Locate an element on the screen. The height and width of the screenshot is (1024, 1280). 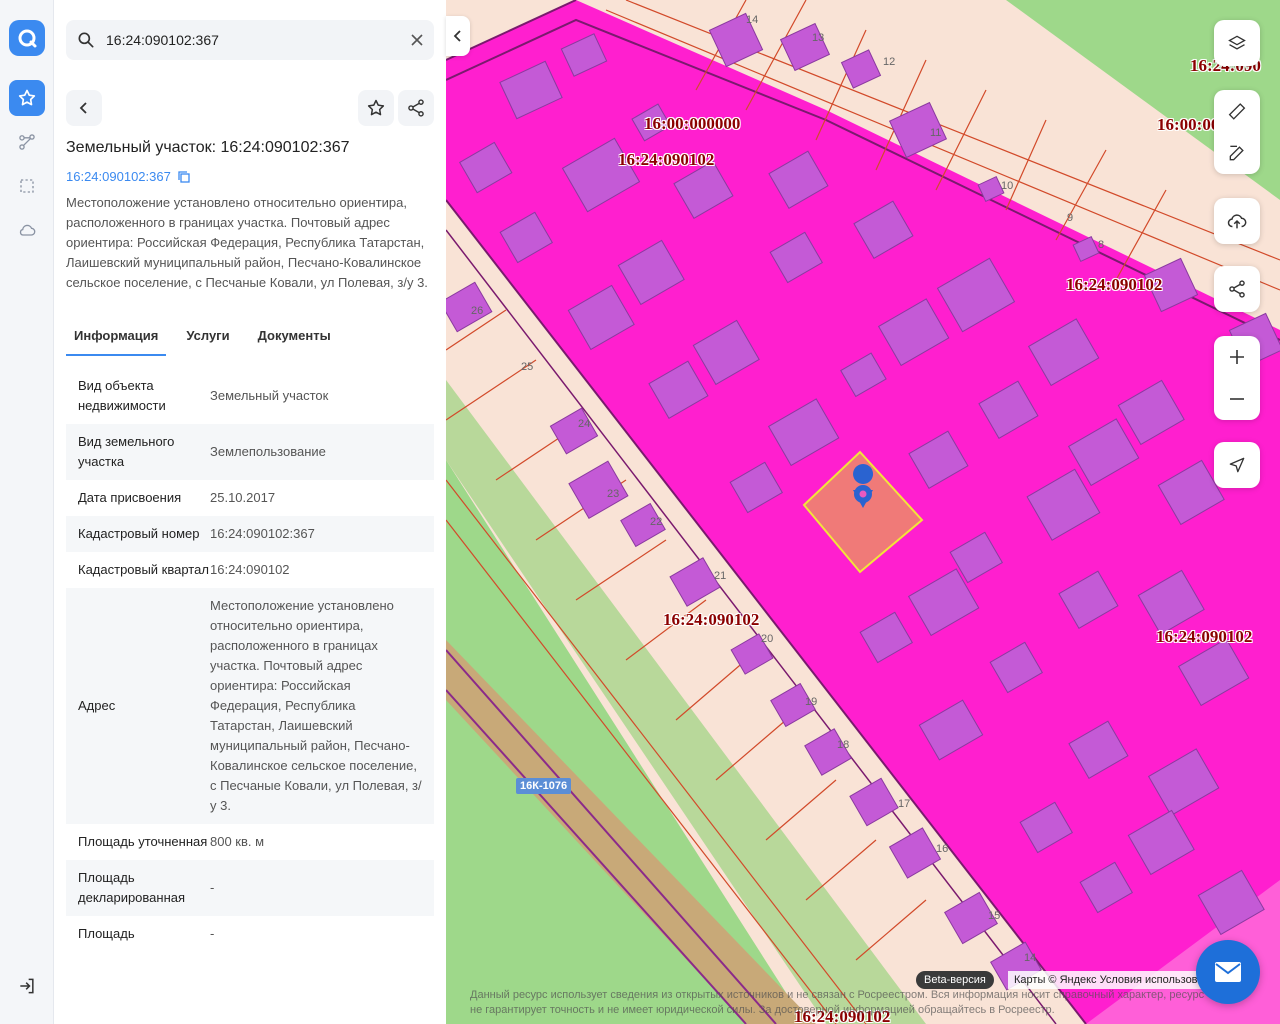
search-icon is located at coordinates (86, 40).